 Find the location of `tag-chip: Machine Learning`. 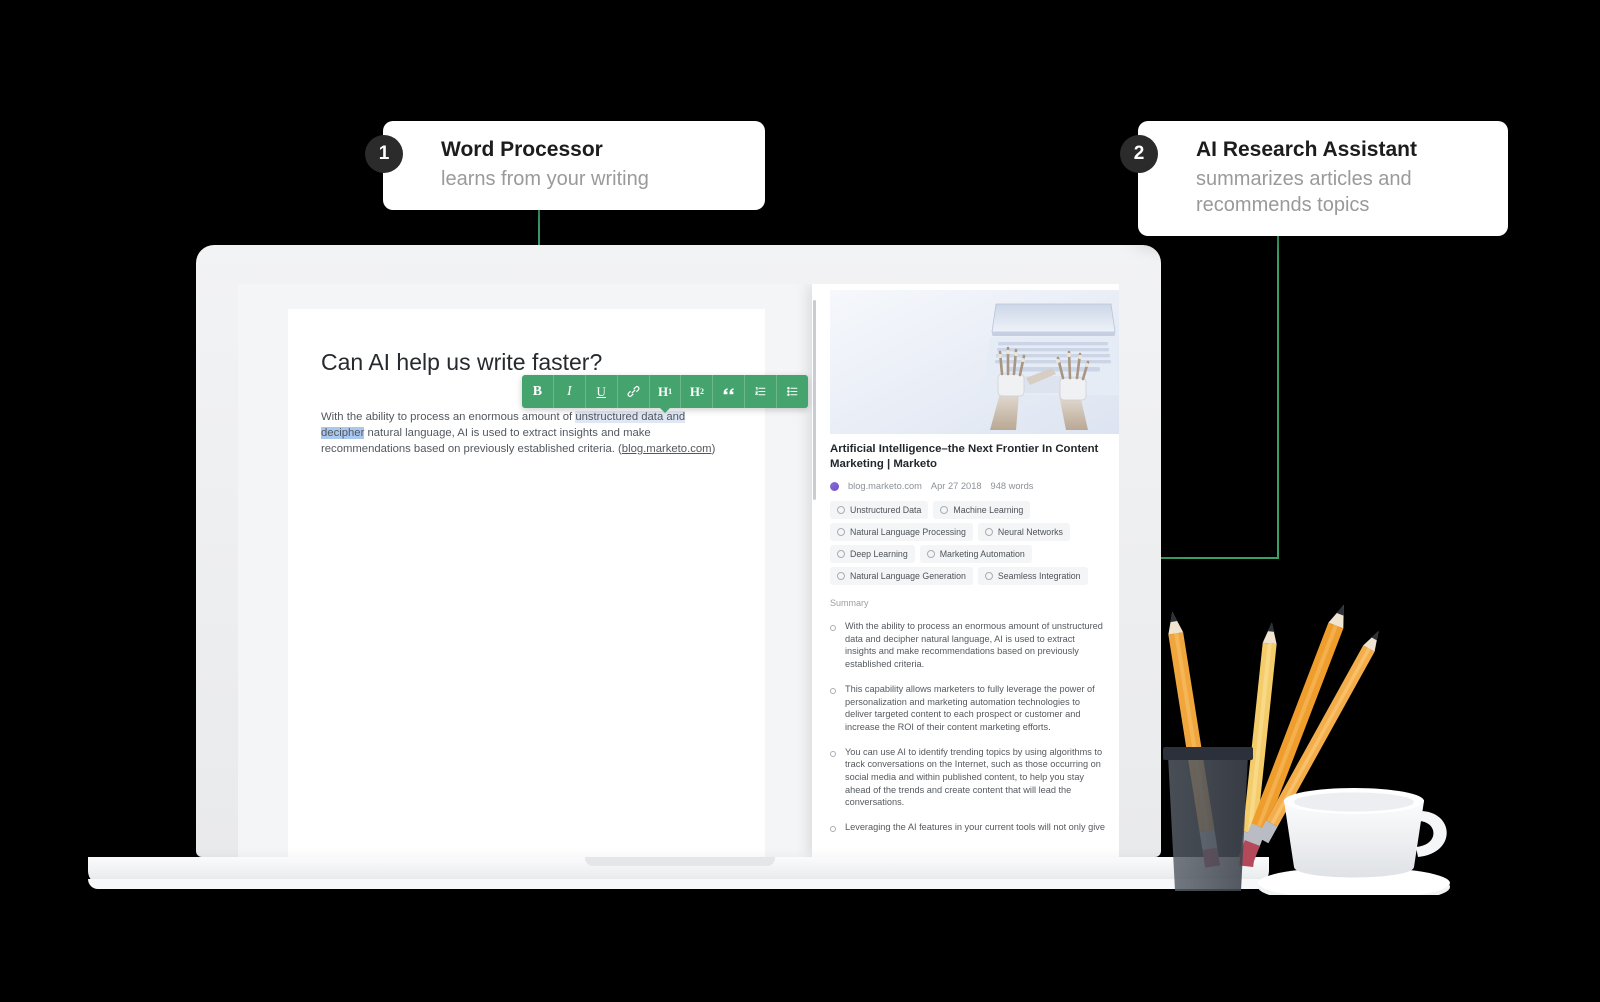

tag-chip: Machine Learning is located at coordinates (982, 510).